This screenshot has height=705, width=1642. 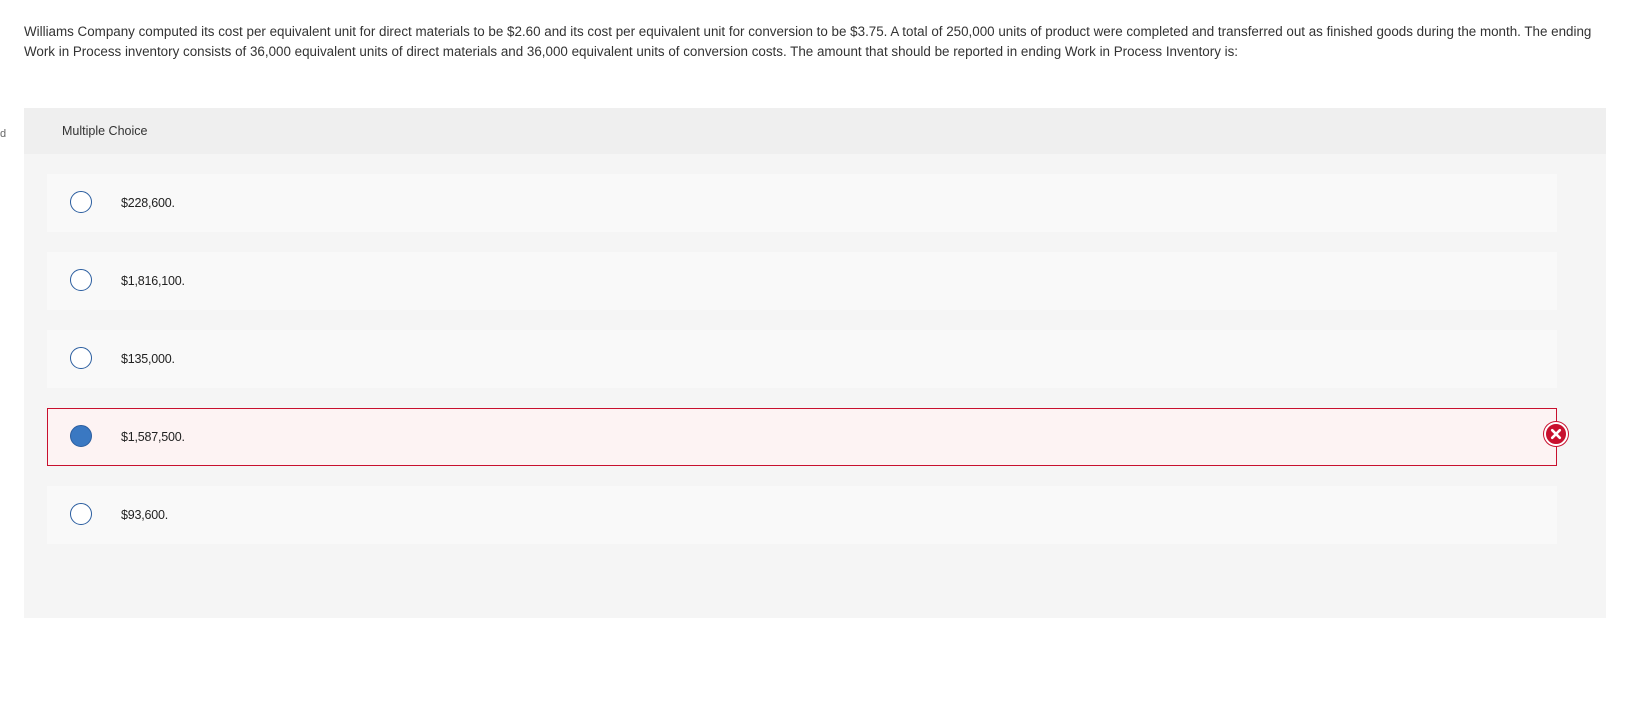 What do you see at coordinates (815, 131) in the screenshot?
I see `multiple-choice-header: Multiple Choice` at bounding box center [815, 131].